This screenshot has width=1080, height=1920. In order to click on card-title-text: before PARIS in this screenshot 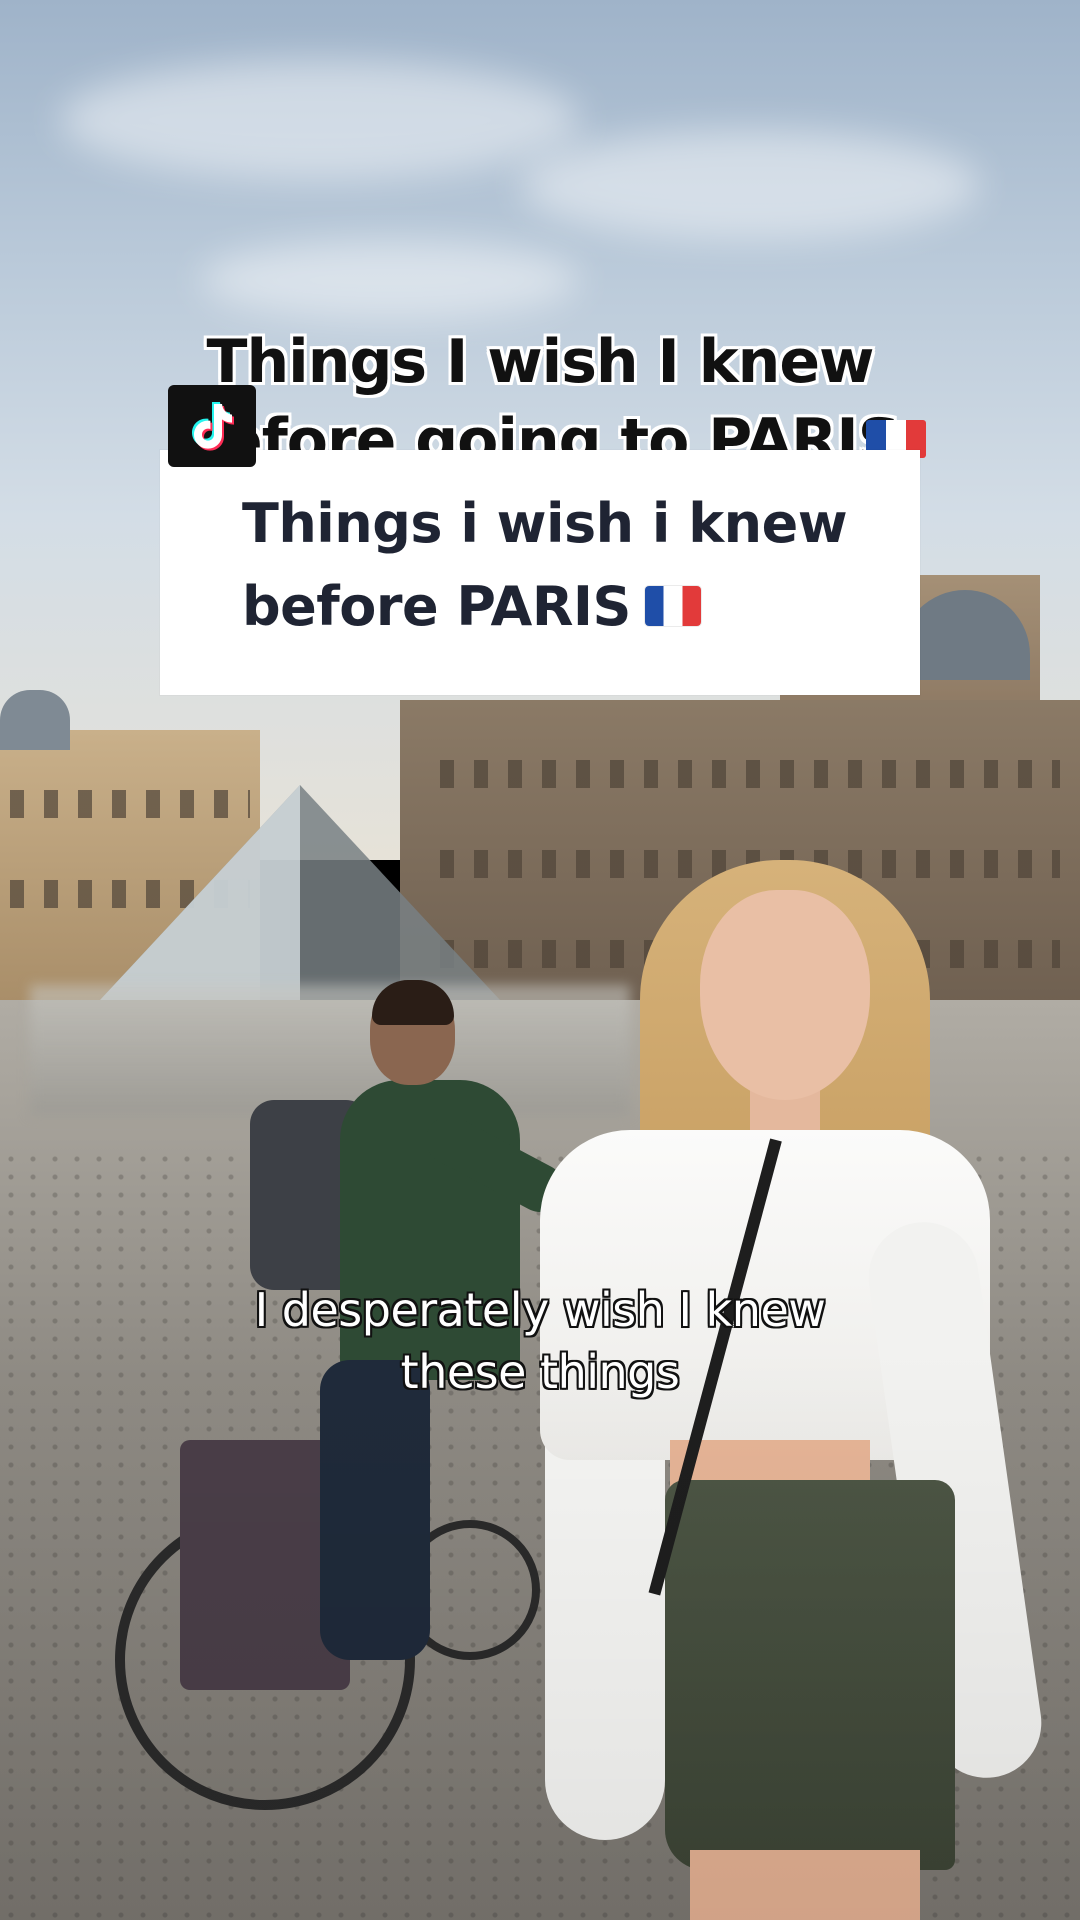, I will do `click(436, 606)`.